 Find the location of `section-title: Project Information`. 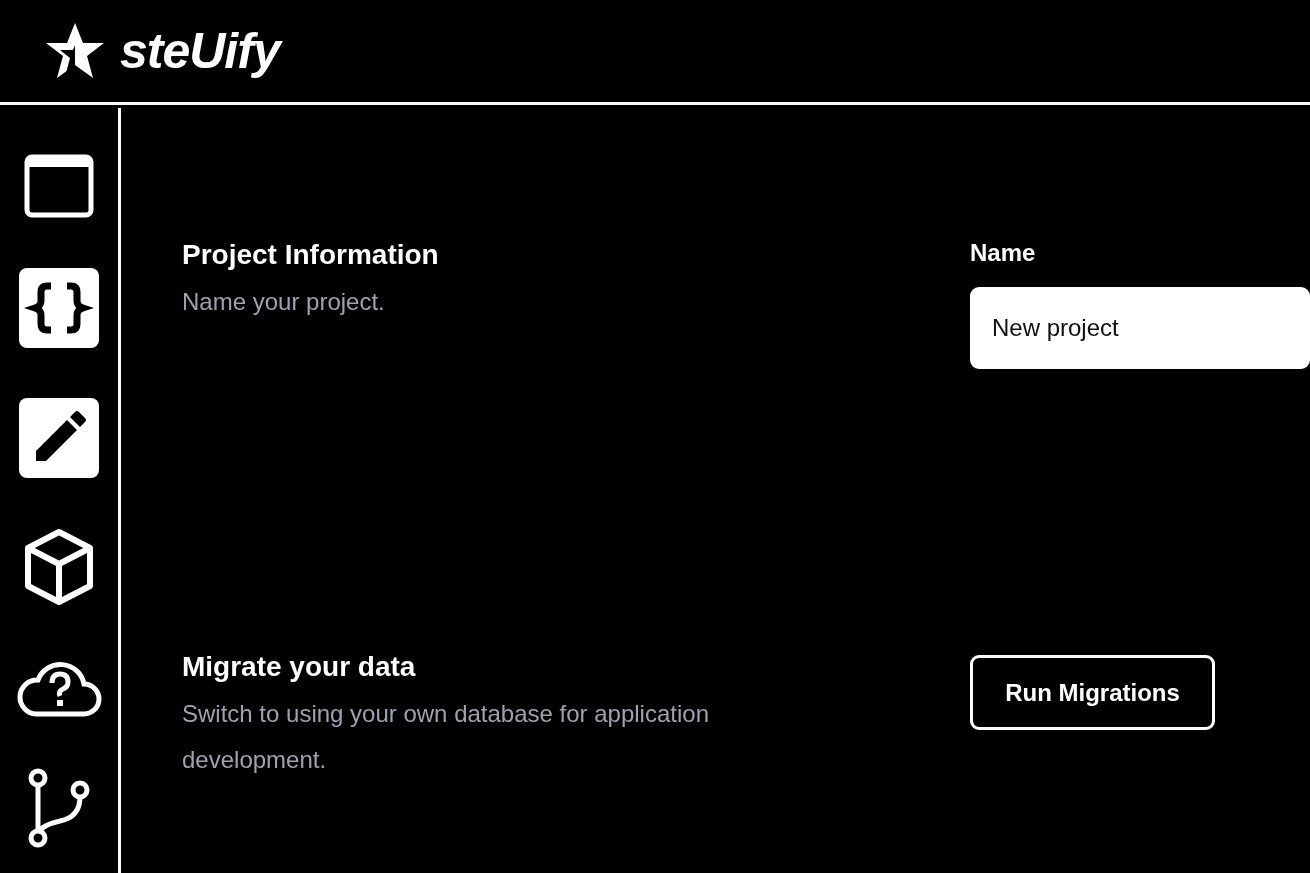

section-title: Project Information is located at coordinates (311, 255).